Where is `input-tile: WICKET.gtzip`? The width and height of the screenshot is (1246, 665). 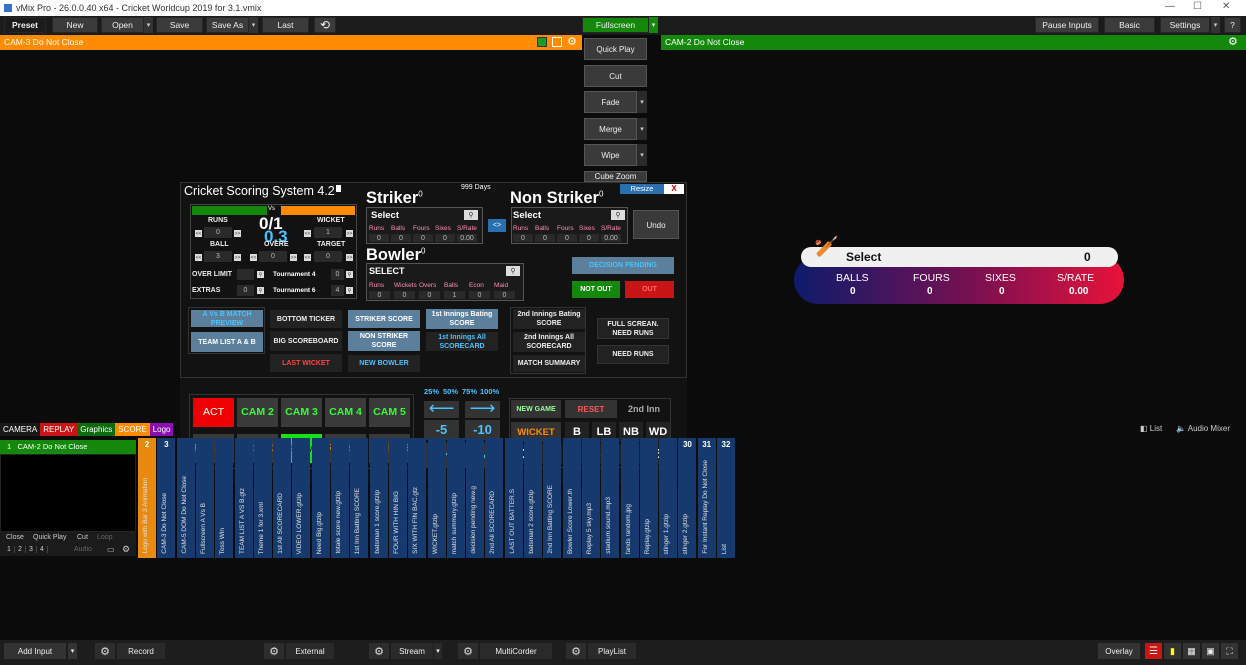 input-tile: WICKET.gtzip is located at coordinates (436, 498).